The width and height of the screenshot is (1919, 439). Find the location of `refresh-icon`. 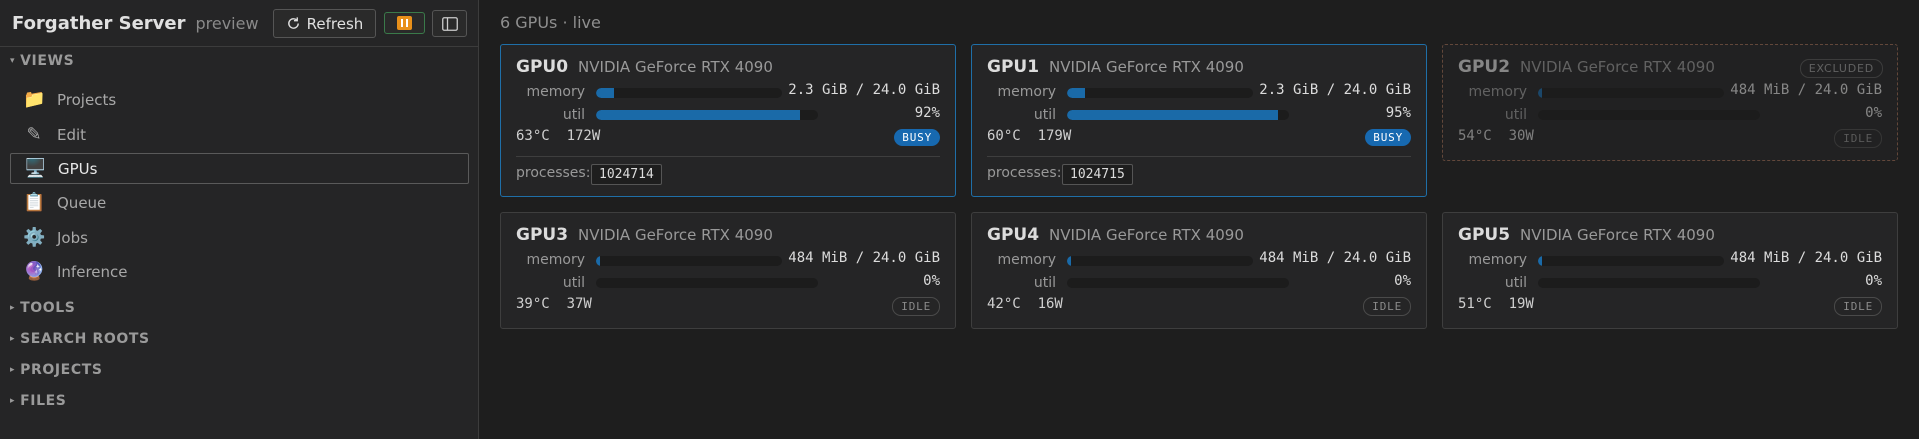

refresh-icon is located at coordinates (293, 23).